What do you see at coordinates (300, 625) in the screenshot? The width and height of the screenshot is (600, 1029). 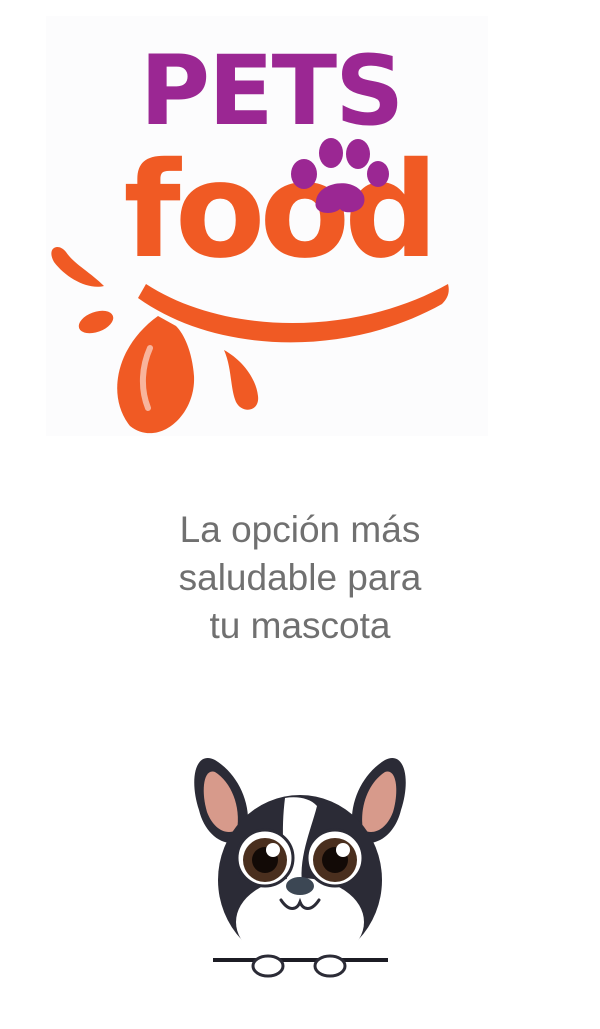 I see `tagline-line-3: tu mascota` at bounding box center [300, 625].